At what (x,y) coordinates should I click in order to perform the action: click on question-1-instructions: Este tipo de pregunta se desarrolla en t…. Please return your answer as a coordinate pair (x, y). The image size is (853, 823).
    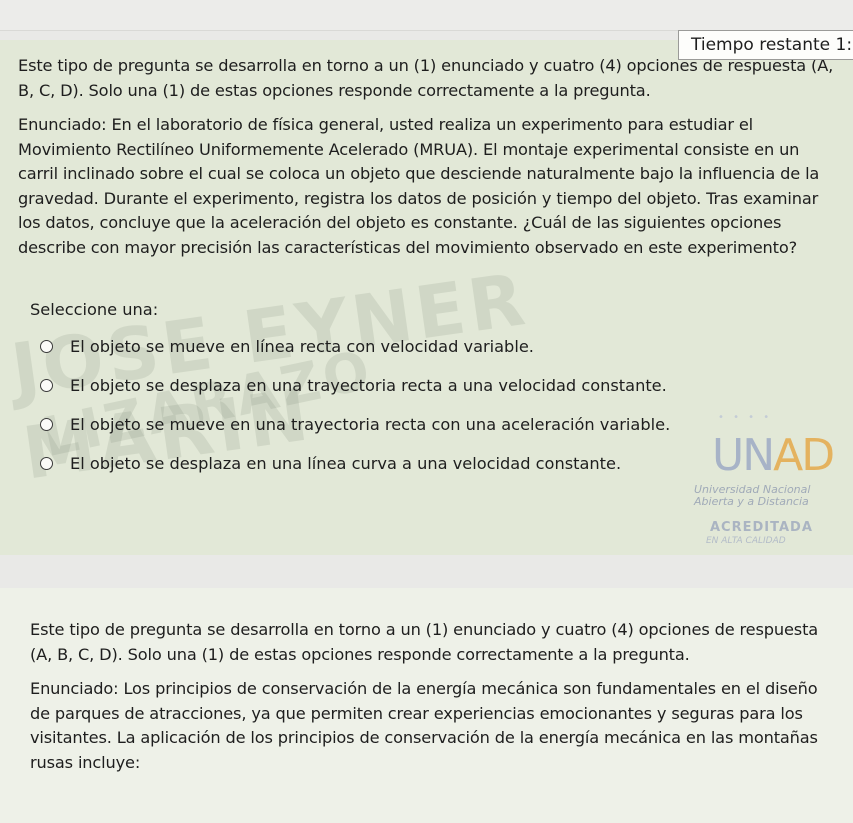
    Looking at the image, I should click on (426, 78).